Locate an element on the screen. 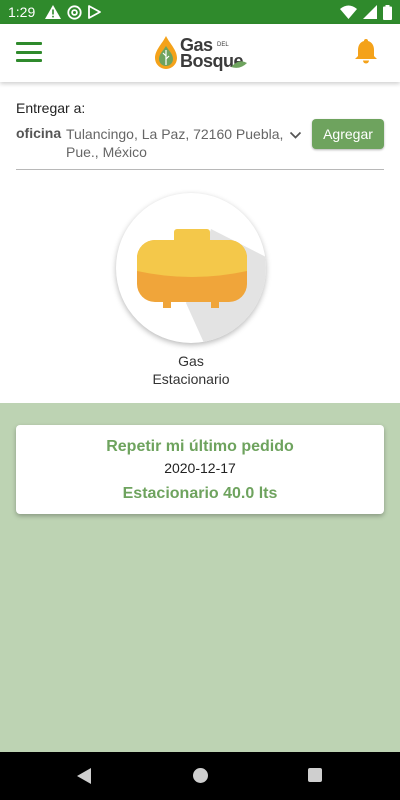  app-bar: Gas DEL Bosque is located at coordinates (200, 53).